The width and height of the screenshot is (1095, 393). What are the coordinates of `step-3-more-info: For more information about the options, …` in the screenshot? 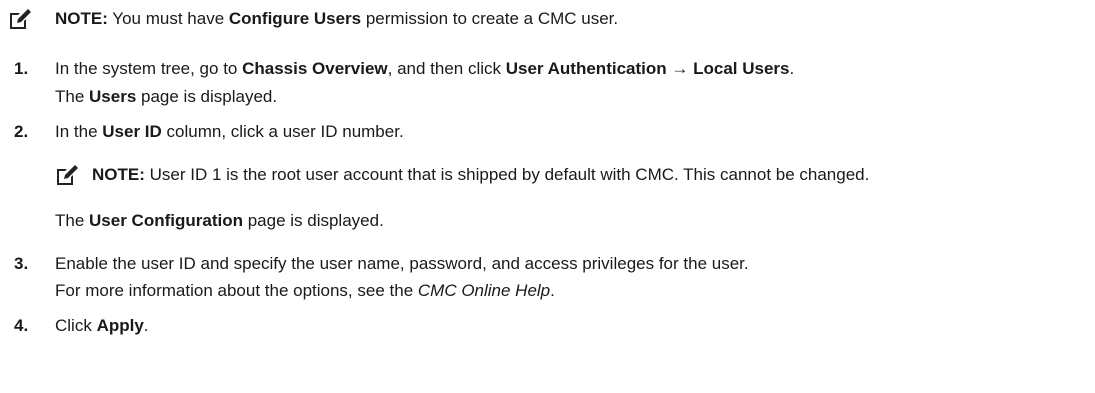 It's located at (305, 290).